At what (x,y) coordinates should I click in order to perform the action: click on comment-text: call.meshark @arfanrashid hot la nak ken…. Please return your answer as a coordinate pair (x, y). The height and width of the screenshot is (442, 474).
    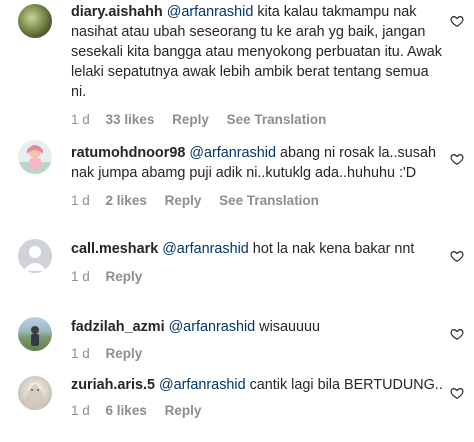
    Looking at the image, I should click on (257, 249).